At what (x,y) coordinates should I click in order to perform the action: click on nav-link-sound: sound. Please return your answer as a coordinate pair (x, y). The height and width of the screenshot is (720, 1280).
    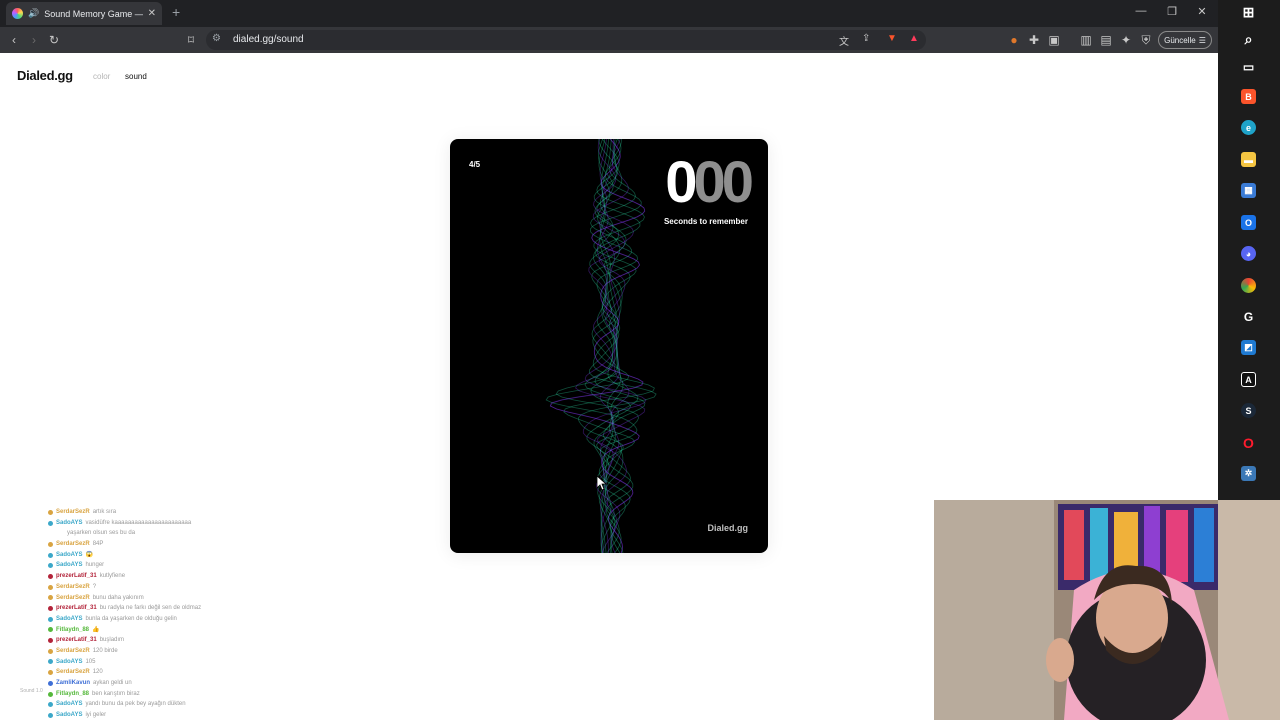
    Looking at the image, I should click on (136, 76).